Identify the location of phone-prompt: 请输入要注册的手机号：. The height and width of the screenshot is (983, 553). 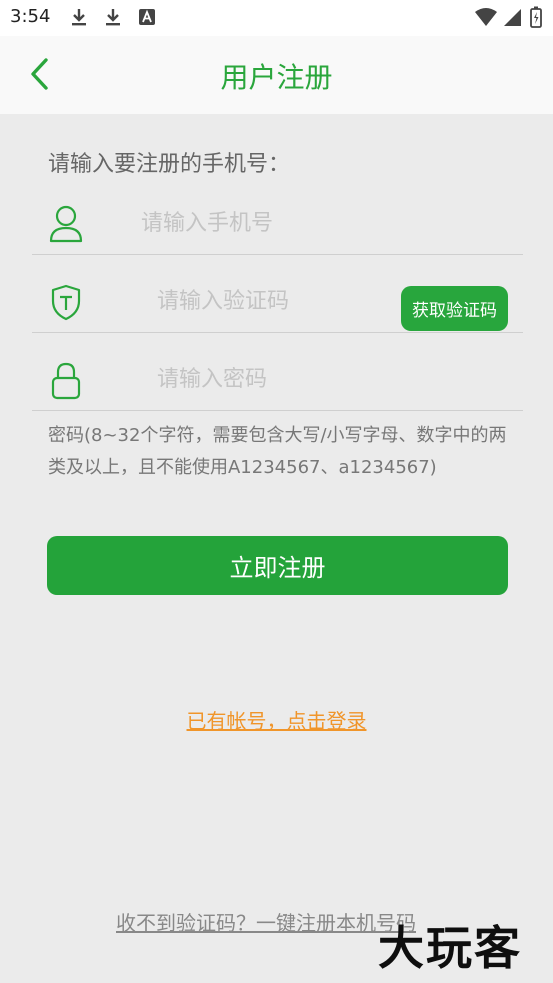
(169, 164).